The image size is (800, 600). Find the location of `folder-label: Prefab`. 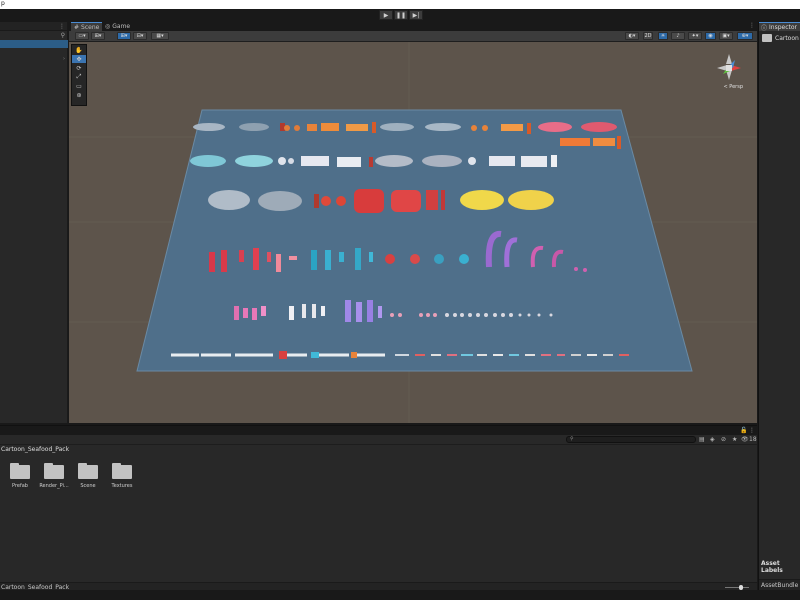

folder-label: Prefab is located at coordinates (20, 486).